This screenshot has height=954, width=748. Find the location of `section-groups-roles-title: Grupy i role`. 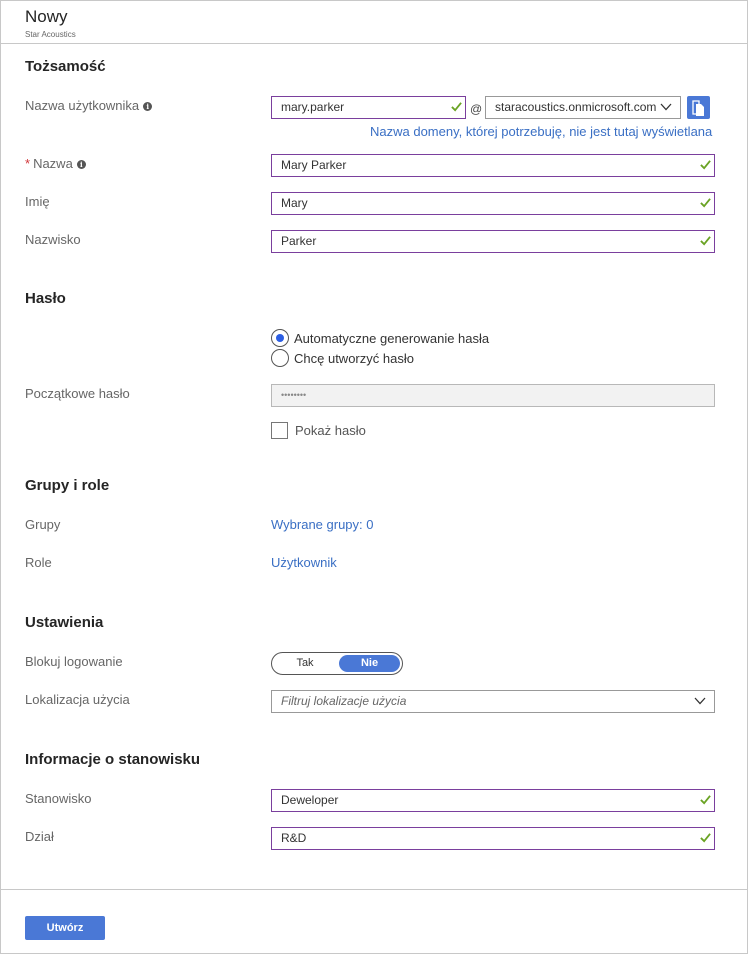

section-groups-roles-title: Grupy i role is located at coordinates (67, 485).